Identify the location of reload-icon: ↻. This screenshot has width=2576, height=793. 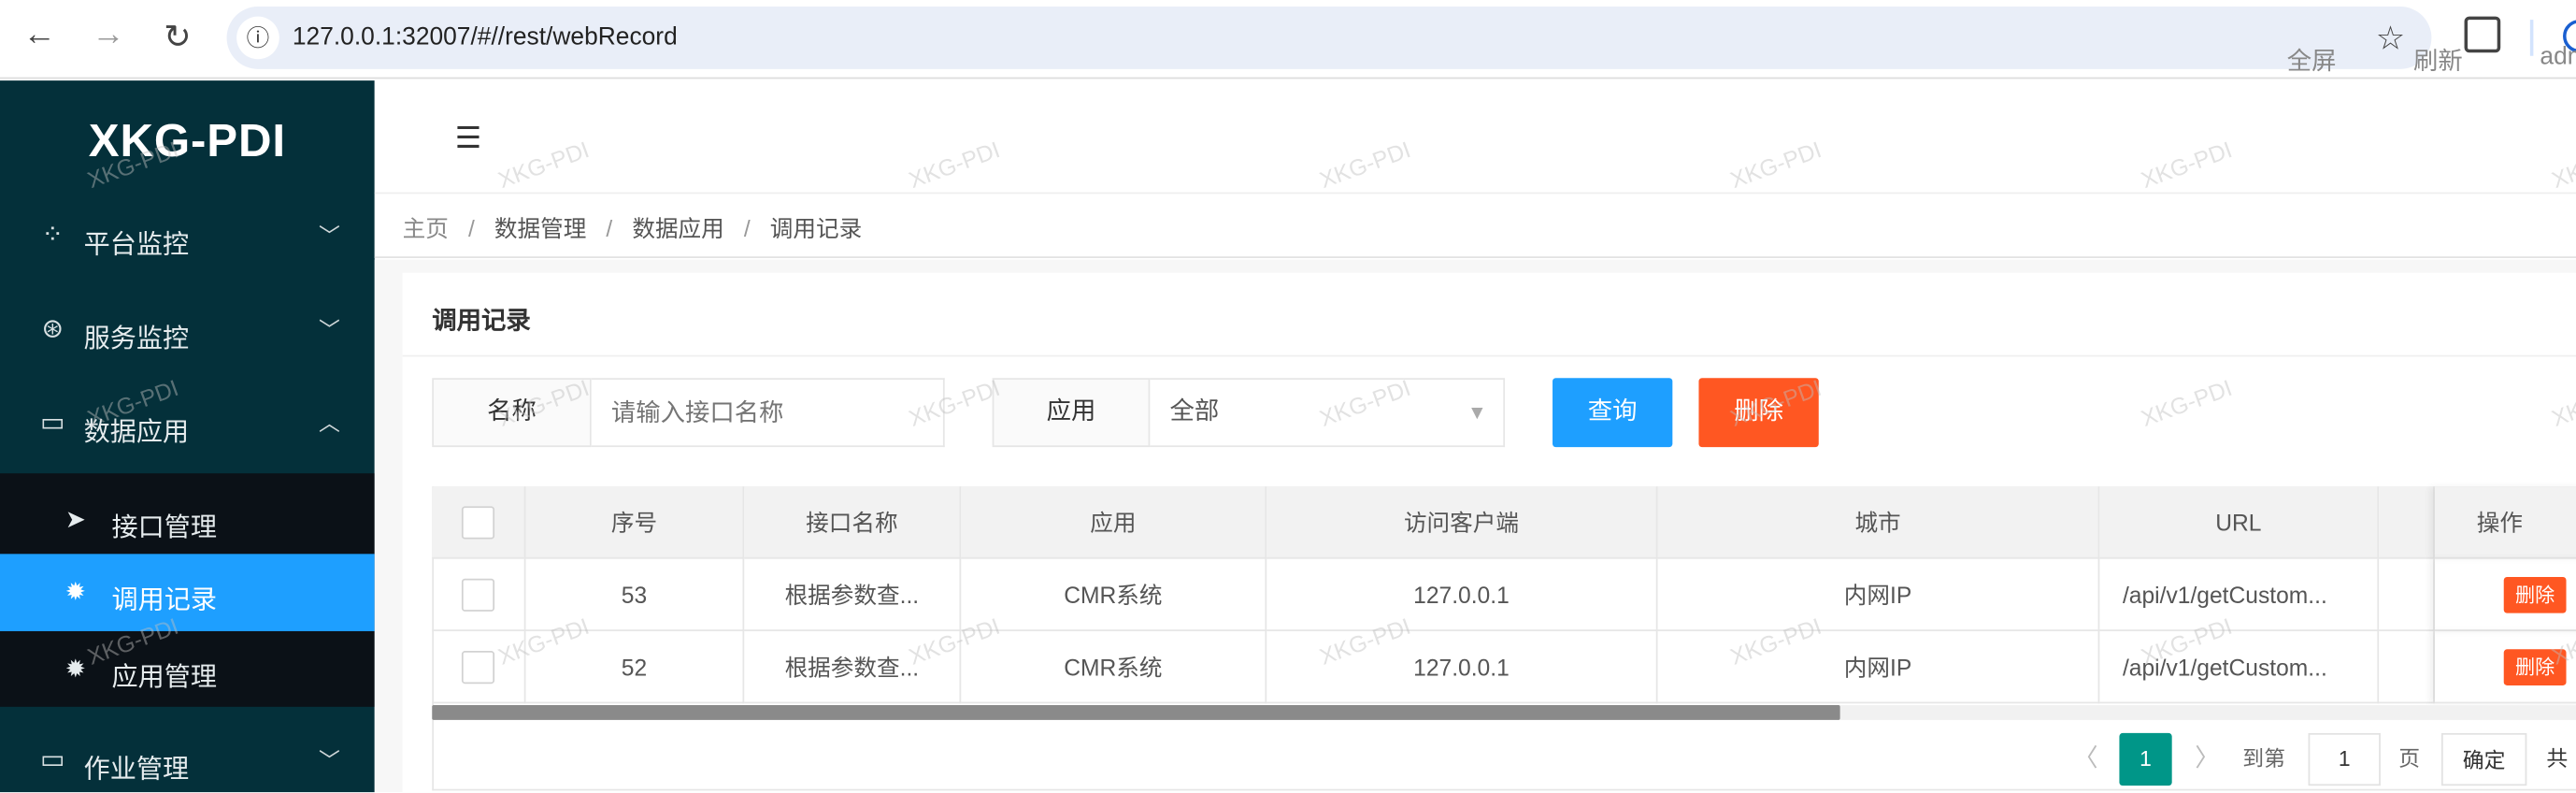
(177, 37).